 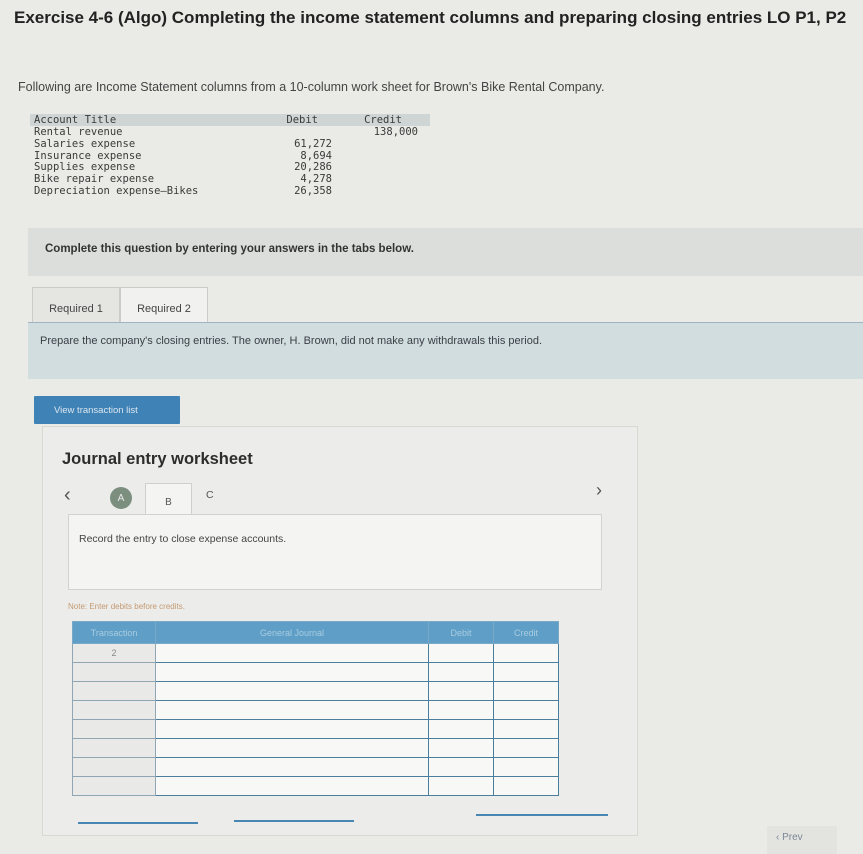 What do you see at coordinates (210, 495) in the screenshot?
I see `step-c: C` at bounding box center [210, 495].